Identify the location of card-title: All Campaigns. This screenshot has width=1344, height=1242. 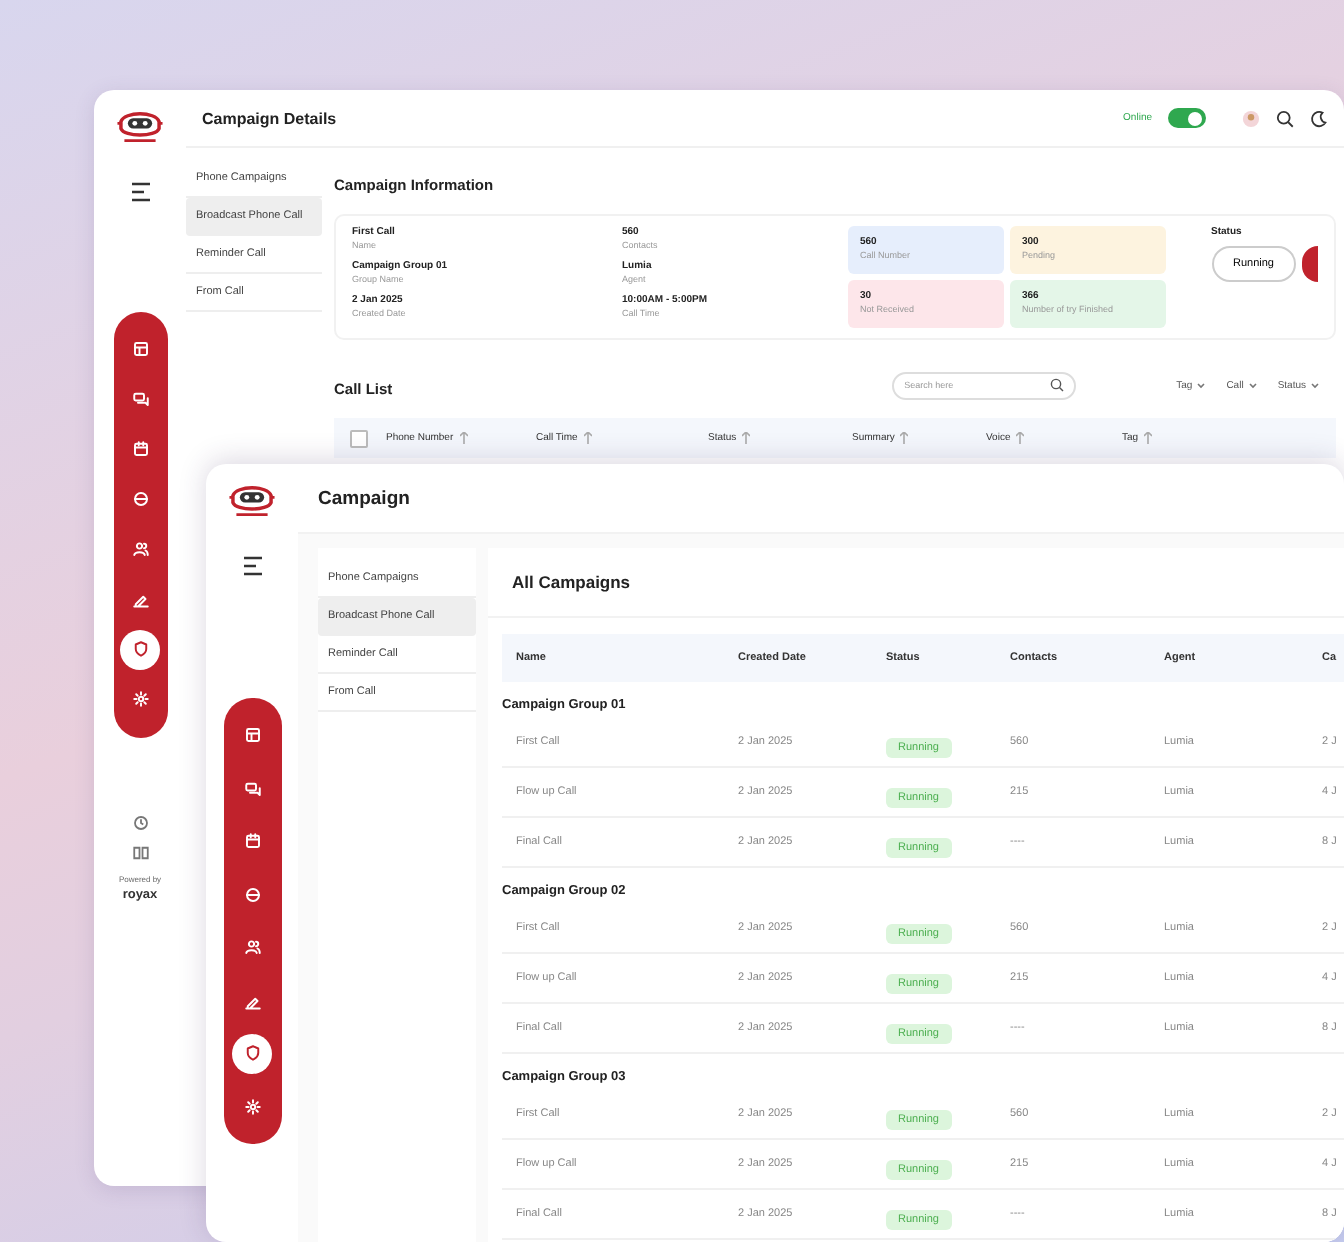
(916, 583).